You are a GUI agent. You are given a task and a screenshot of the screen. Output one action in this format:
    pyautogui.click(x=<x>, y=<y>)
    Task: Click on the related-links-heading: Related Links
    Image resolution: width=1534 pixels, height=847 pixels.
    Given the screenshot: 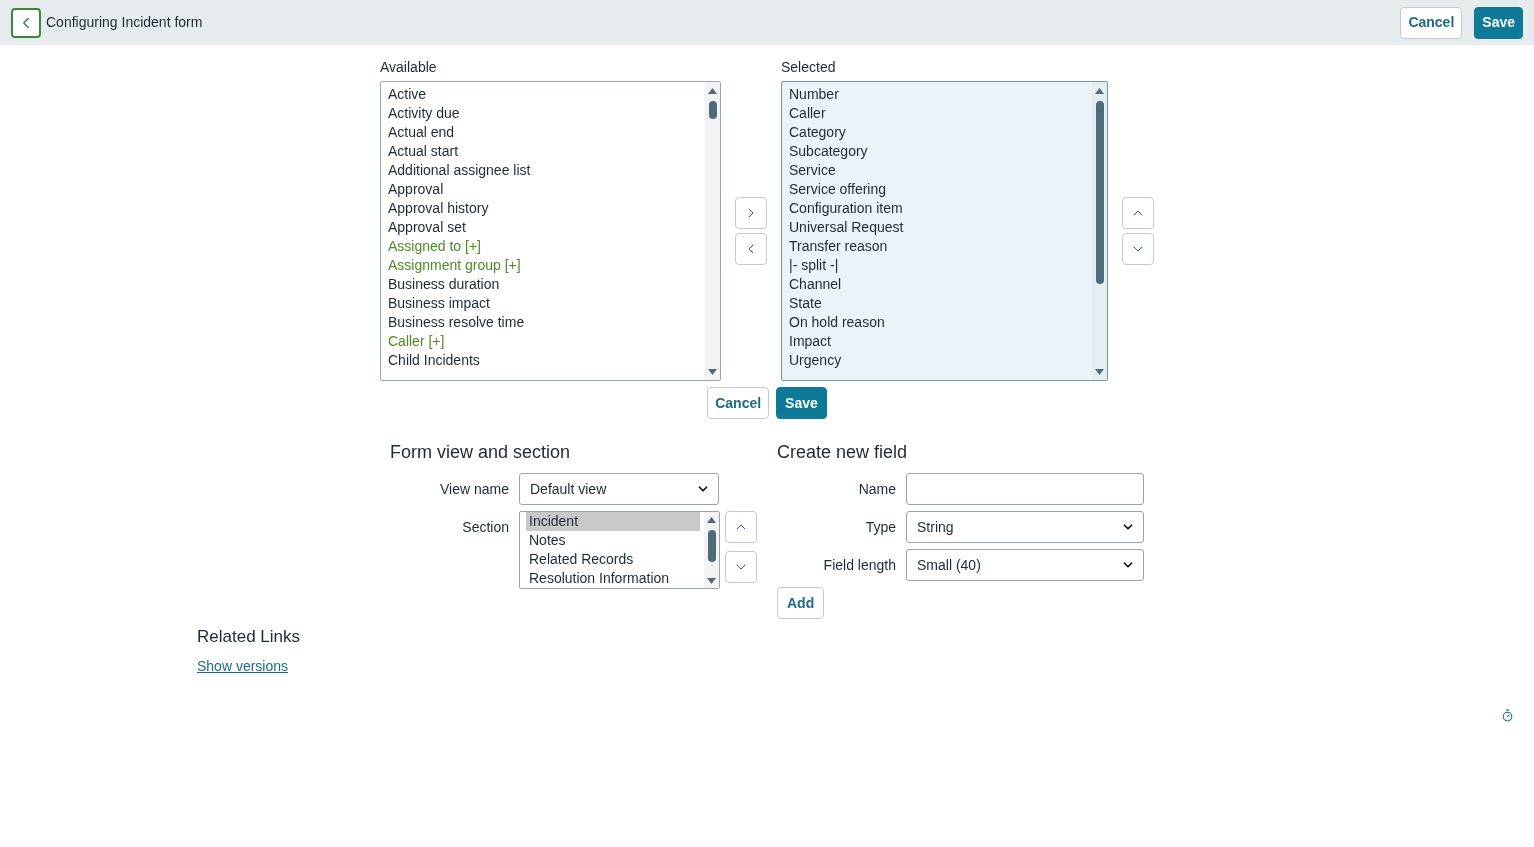 What is the action you would take?
    pyautogui.click(x=248, y=637)
    